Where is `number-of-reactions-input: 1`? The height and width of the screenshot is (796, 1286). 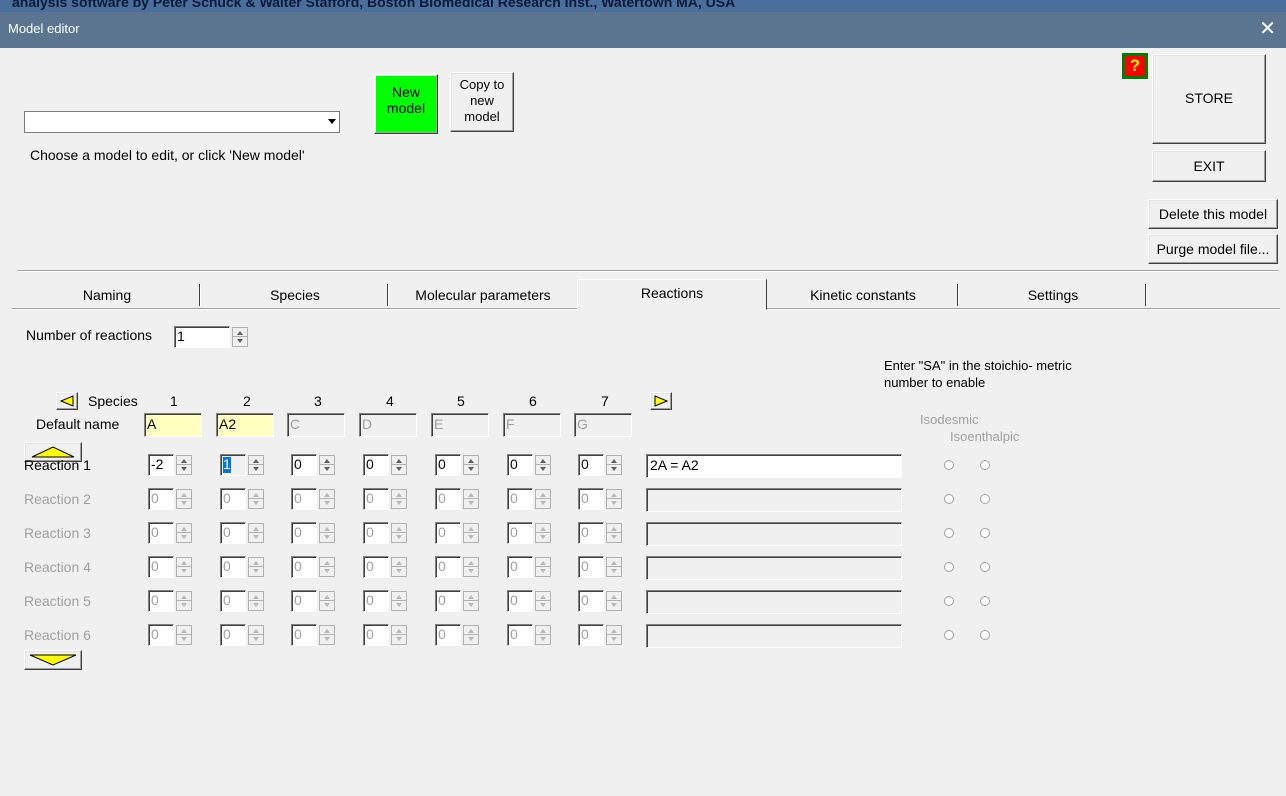
number-of-reactions-input: 1 is located at coordinates (202, 337).